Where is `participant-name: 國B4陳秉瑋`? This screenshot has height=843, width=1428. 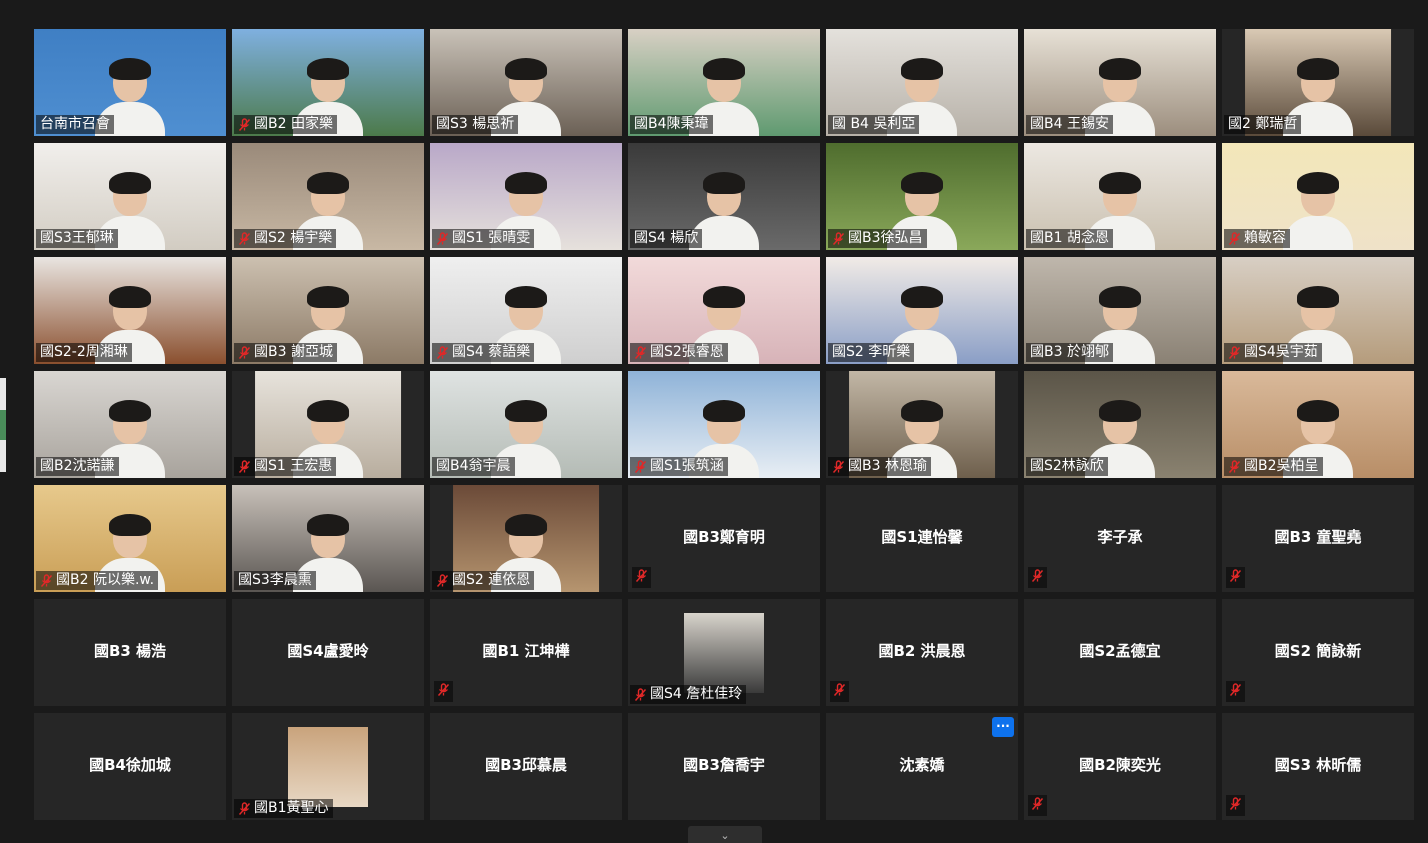
participant-name: 國B4陳秉瑋 is located at coordinates (671, 124).